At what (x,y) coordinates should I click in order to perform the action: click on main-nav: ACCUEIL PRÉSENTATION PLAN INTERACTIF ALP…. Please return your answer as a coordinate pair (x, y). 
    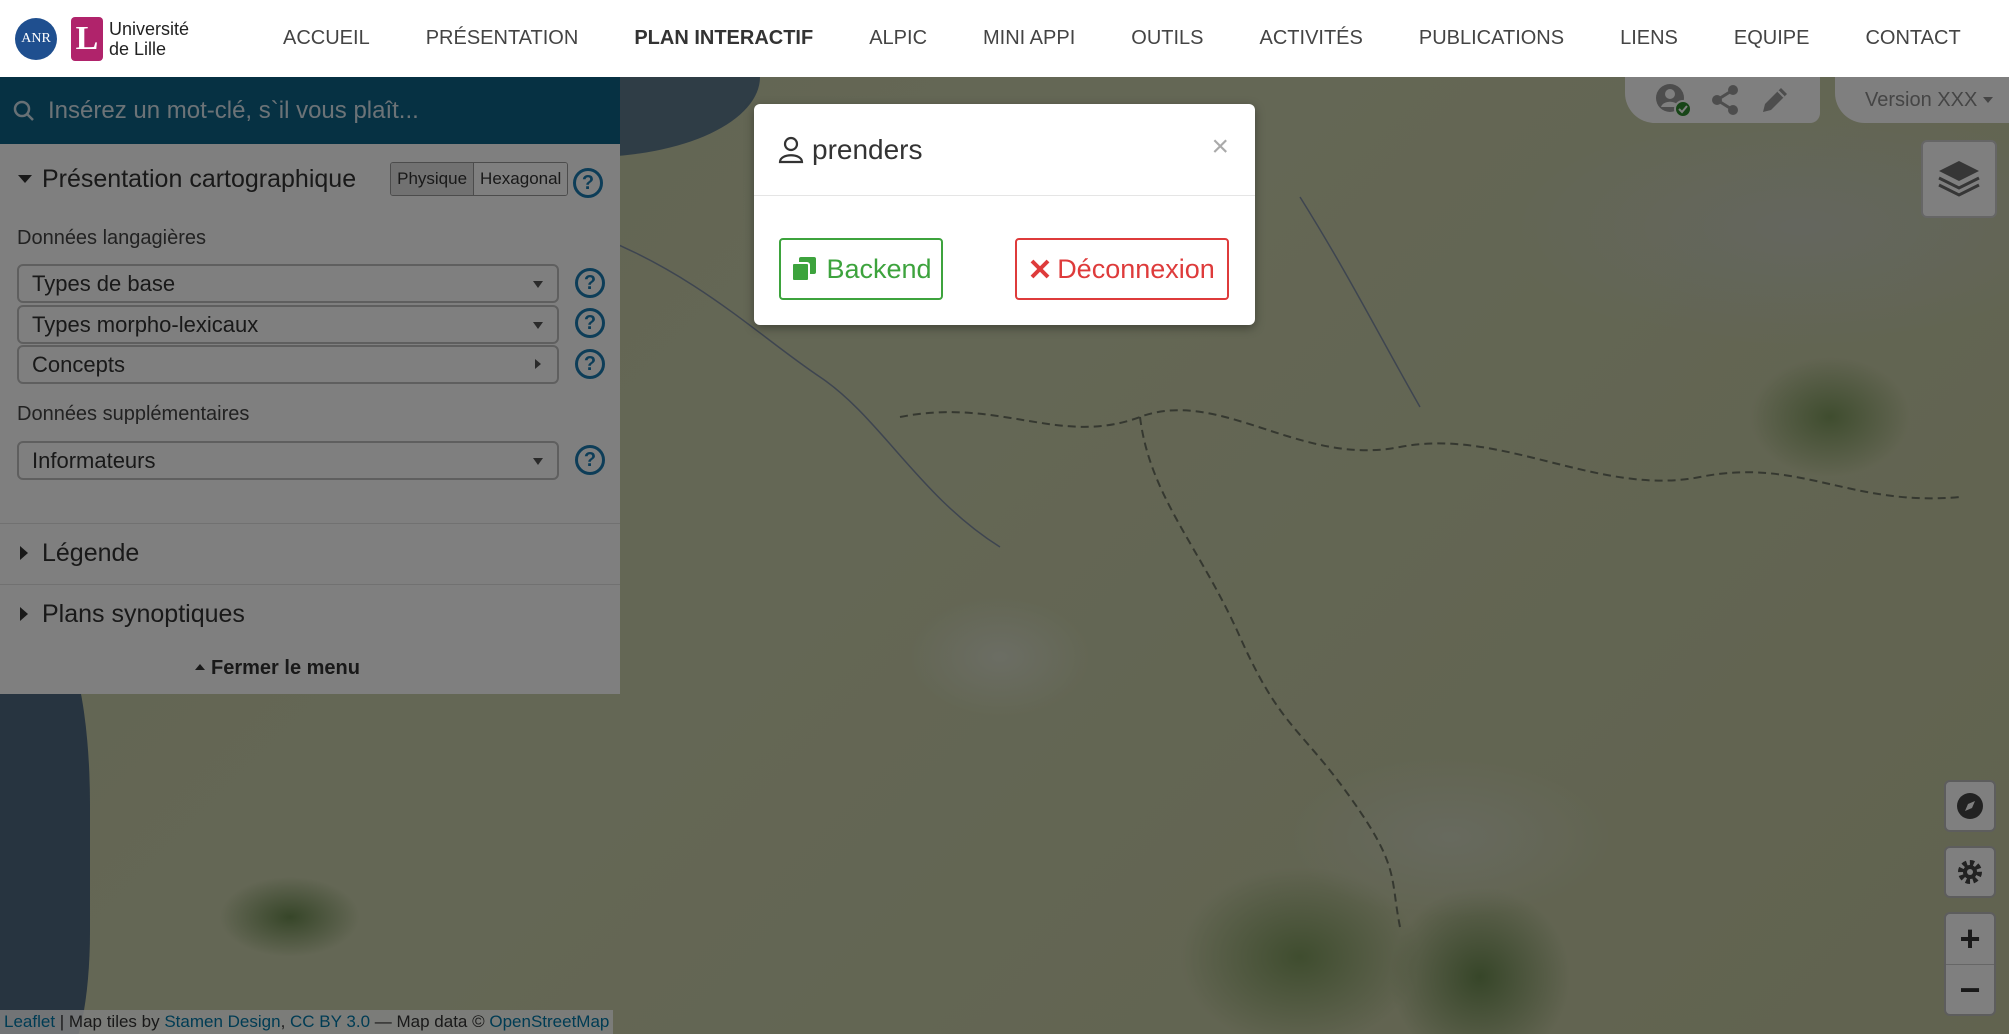
    Looking at the image, I should click on (1122, 38).